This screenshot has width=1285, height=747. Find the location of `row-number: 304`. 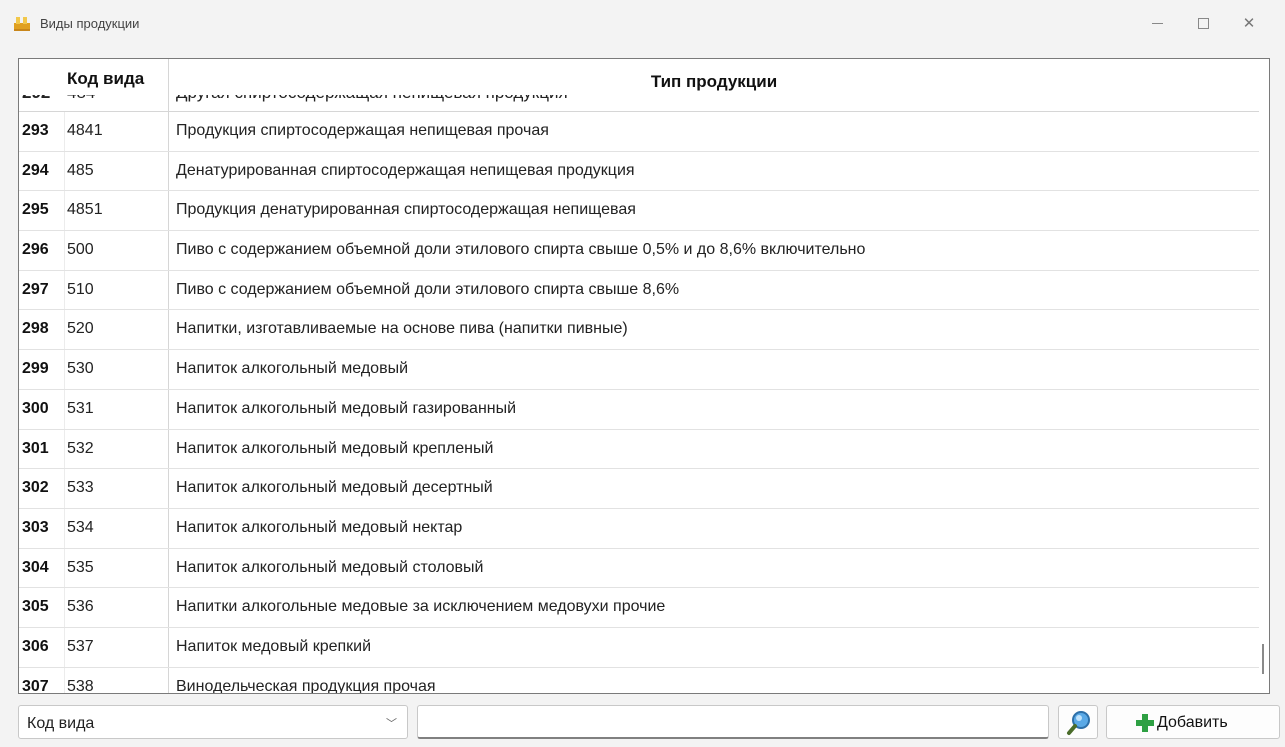

row-number: 304 is located at coordinates (35, 567).